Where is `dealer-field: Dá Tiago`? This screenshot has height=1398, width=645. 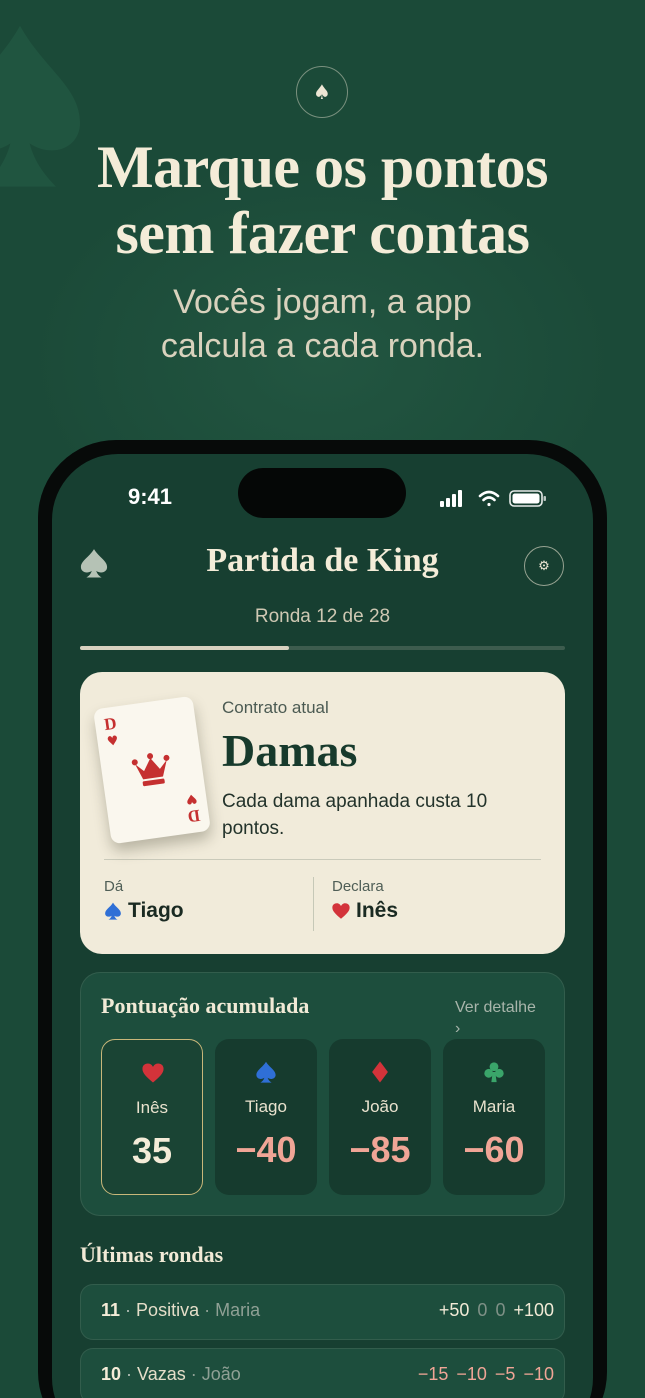
dealer-field: Dá Tiago is located at coordinates (144, 900).